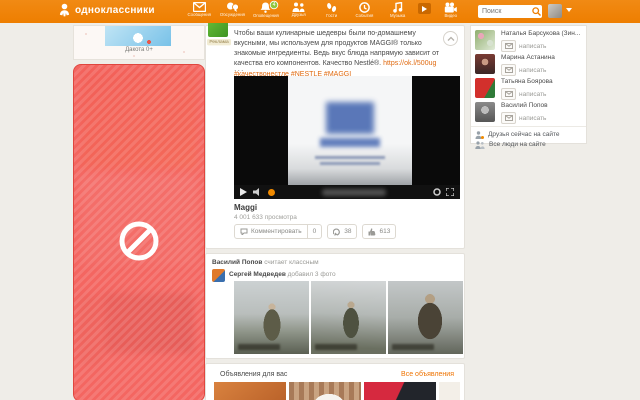 This screenshot has width=640, height=400. Describe the element at coordinates (348, 231) in the screenshot. I see `share-count: 38` at that location.